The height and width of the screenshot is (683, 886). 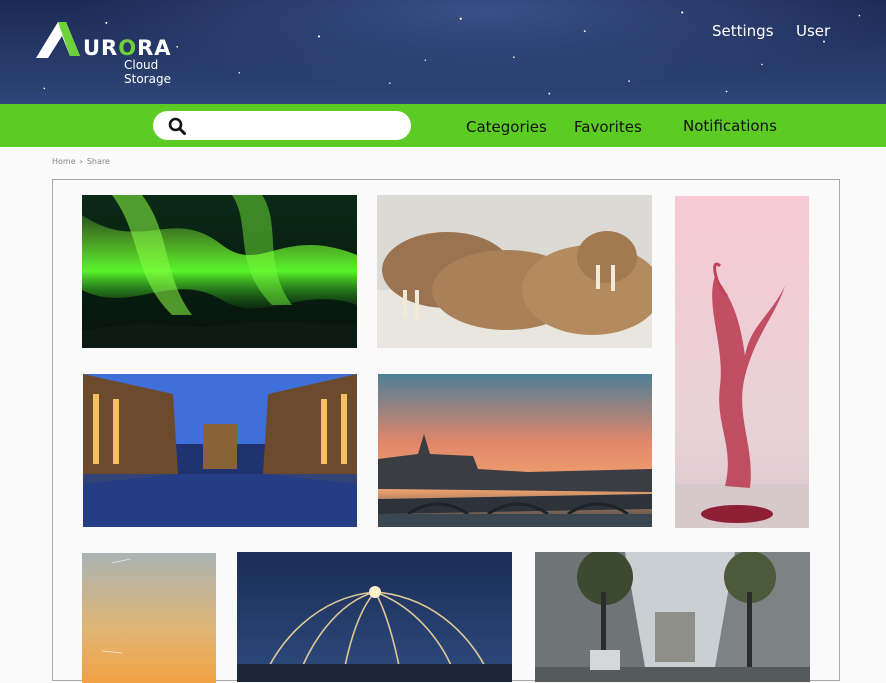 I want to click on photo-canal, so click(x=220, y=450).